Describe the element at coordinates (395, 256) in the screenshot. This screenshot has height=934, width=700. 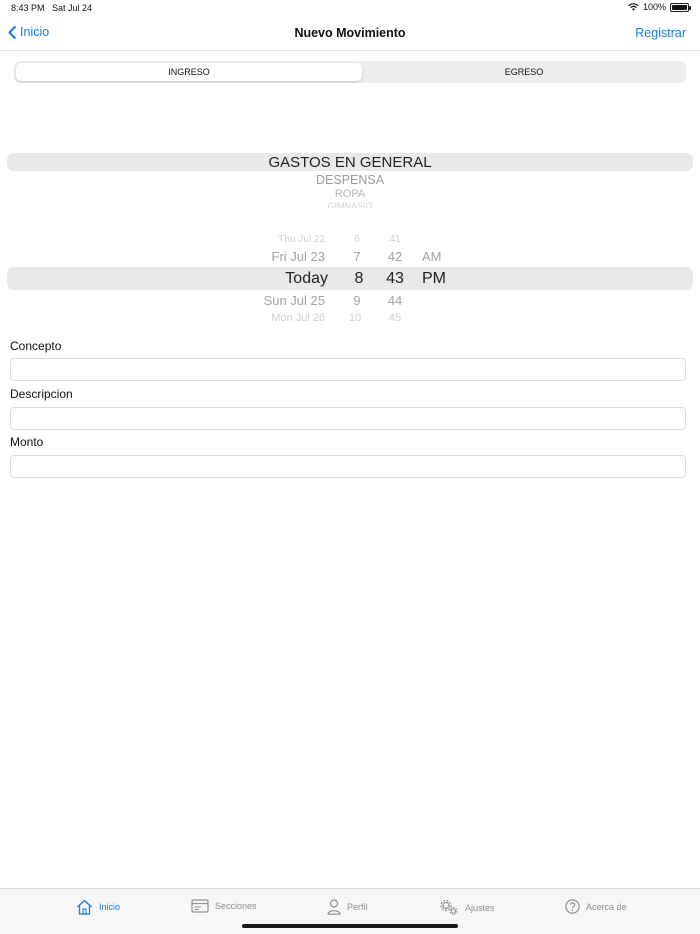
I see `picker-minute: 42` at that location.